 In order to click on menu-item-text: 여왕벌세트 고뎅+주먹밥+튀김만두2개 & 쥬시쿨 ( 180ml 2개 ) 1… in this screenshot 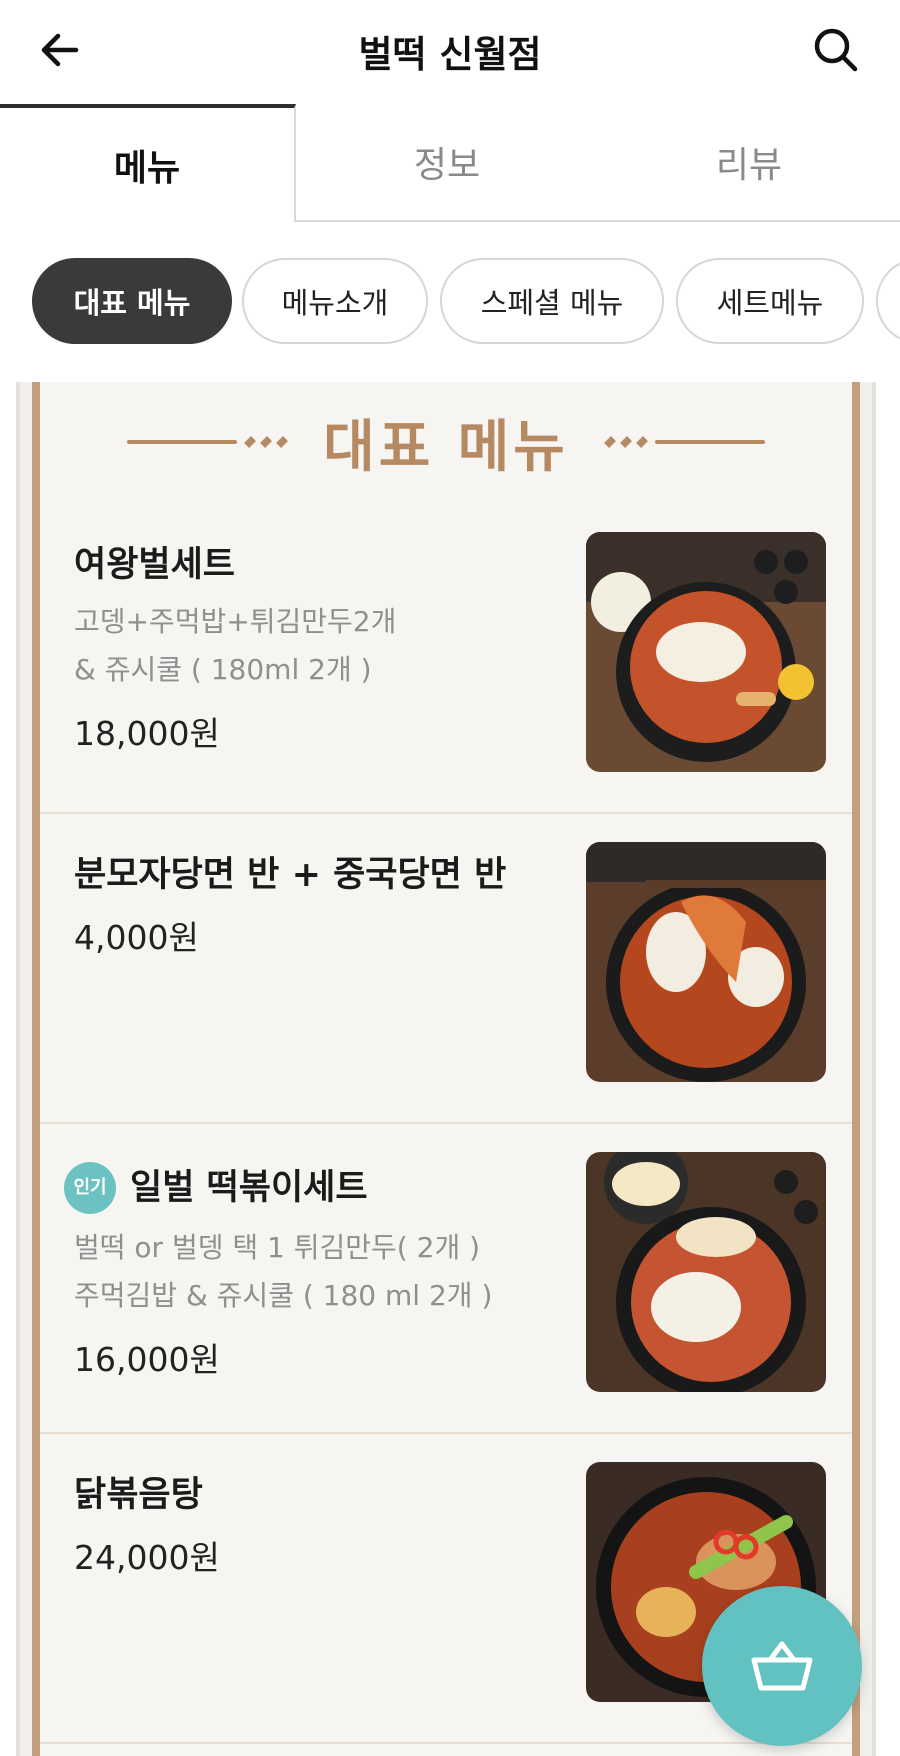, I will do `click(309, 649)`.